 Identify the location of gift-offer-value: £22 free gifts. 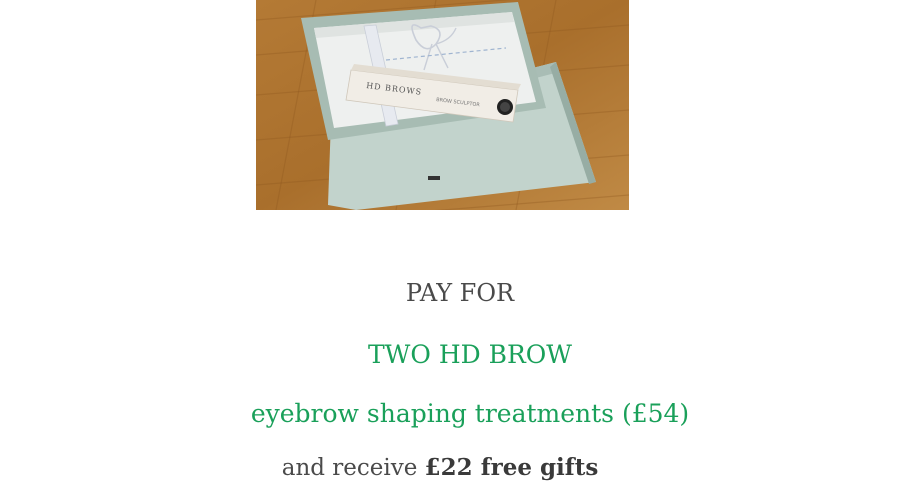
(511, 467).